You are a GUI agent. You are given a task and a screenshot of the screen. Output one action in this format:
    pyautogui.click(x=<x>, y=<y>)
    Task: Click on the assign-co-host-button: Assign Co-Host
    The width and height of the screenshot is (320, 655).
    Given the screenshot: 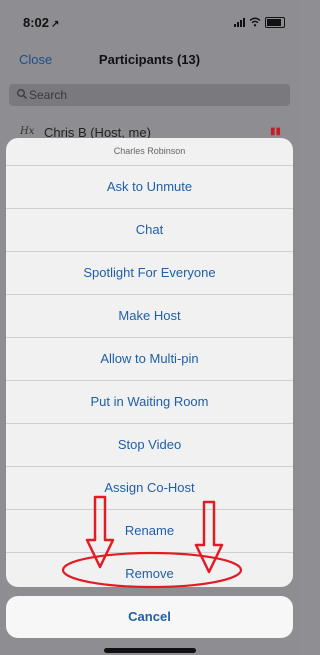 What is the action you would take?
    pyautogui.click(x=149, y=488)
    